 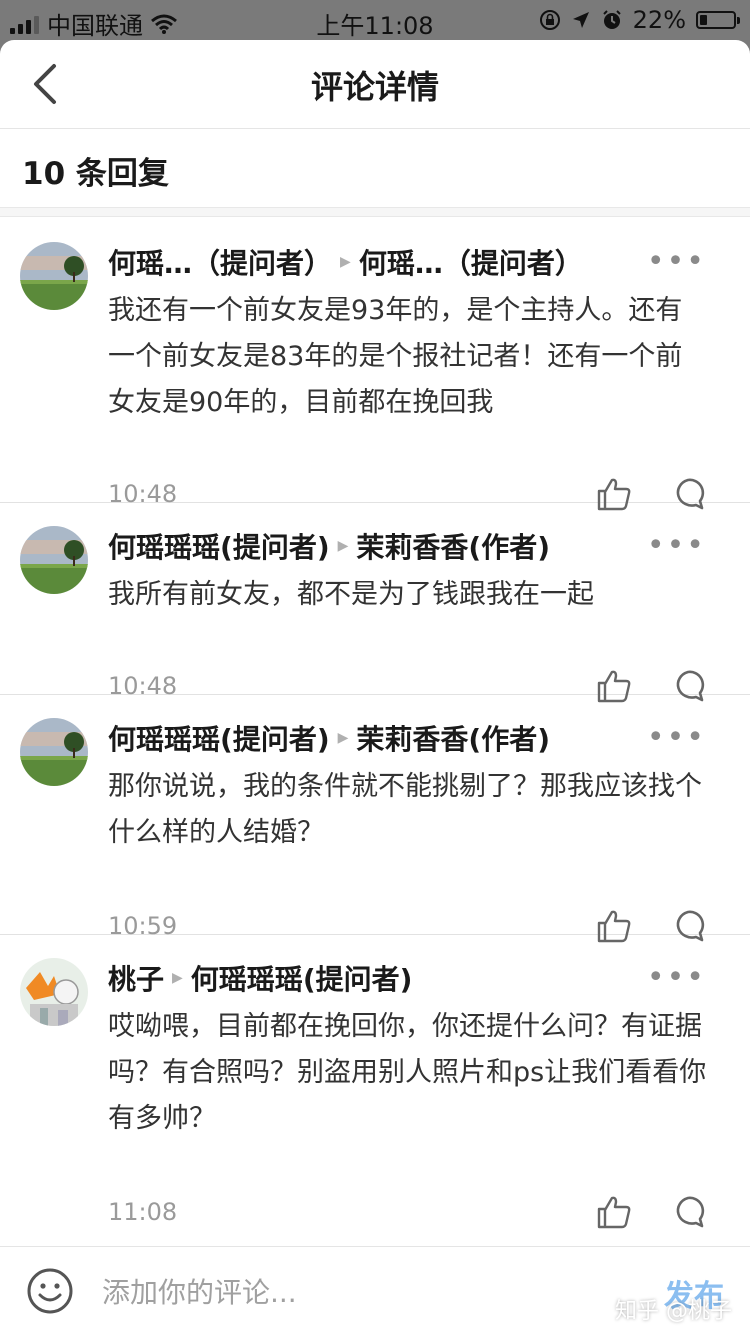 What do you see at coordinates (143, 1212) in the screenshot?
I see `comment-time: 11:08` at bounding box center [143, 1212].